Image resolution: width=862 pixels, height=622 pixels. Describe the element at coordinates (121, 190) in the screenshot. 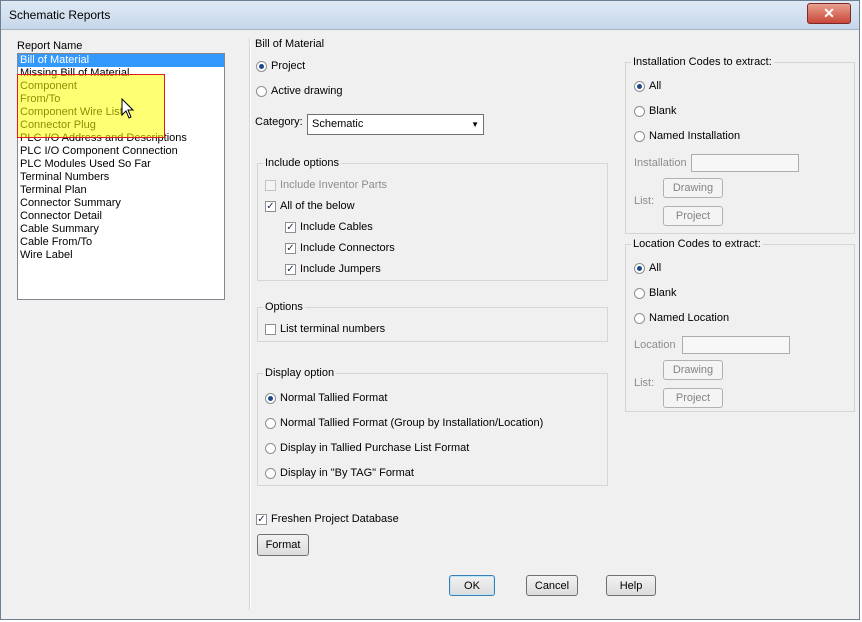

I see `list-item: Terminal Plan` at that location.